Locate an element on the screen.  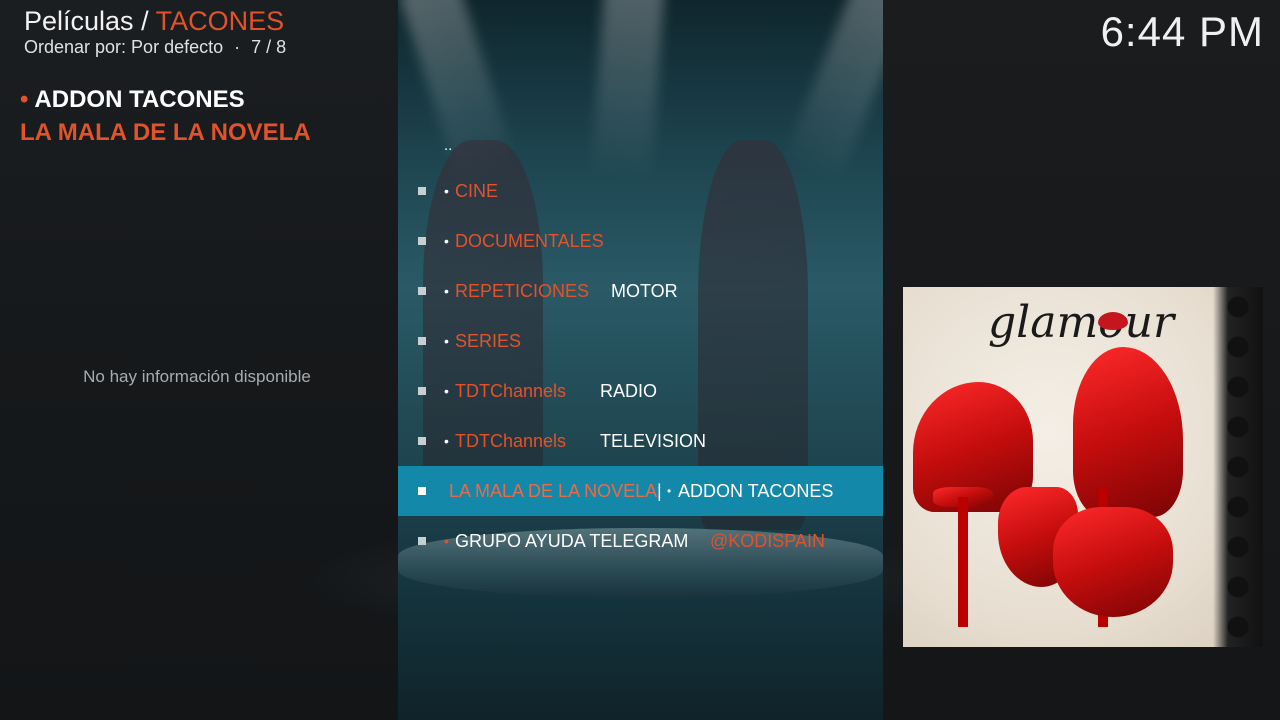
item-label: CINE is located at coordinates (477, 190).